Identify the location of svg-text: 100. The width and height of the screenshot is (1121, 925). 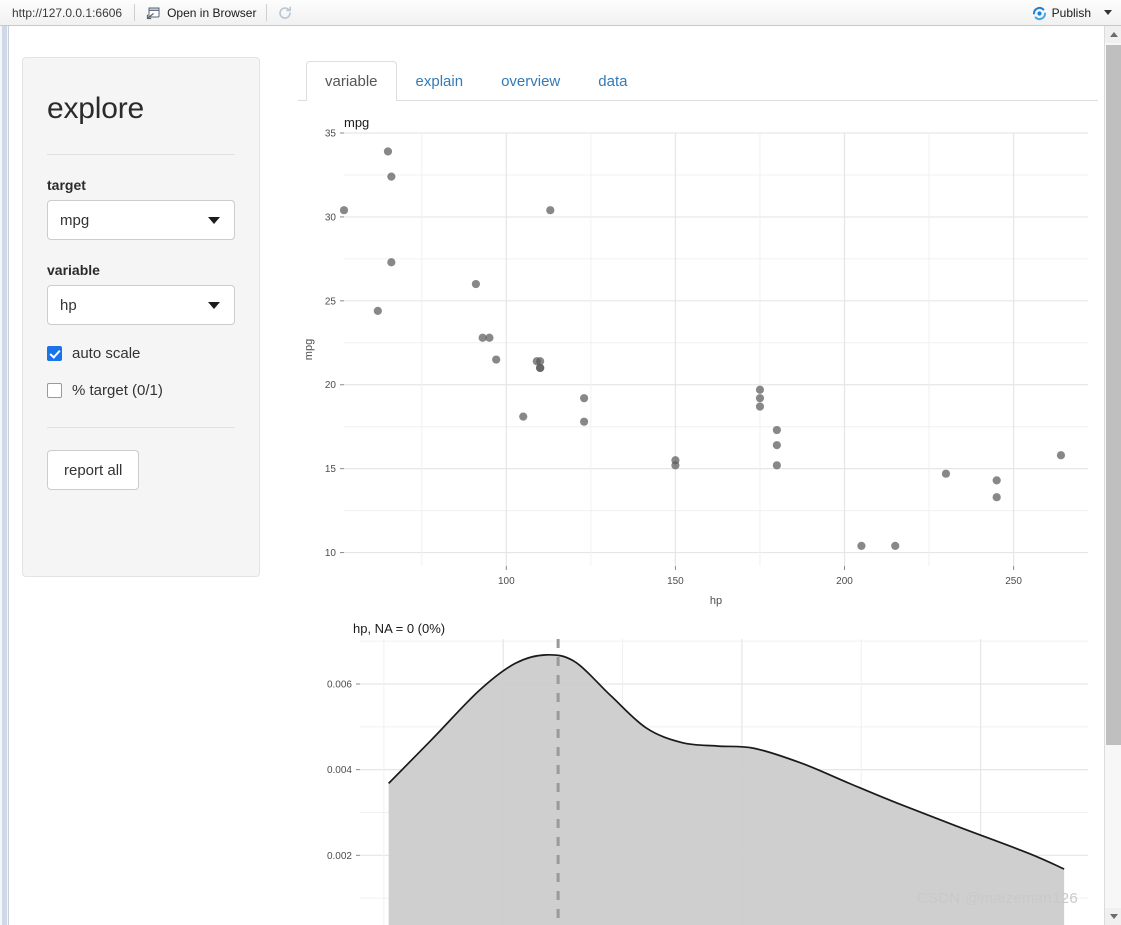
(506, 581).